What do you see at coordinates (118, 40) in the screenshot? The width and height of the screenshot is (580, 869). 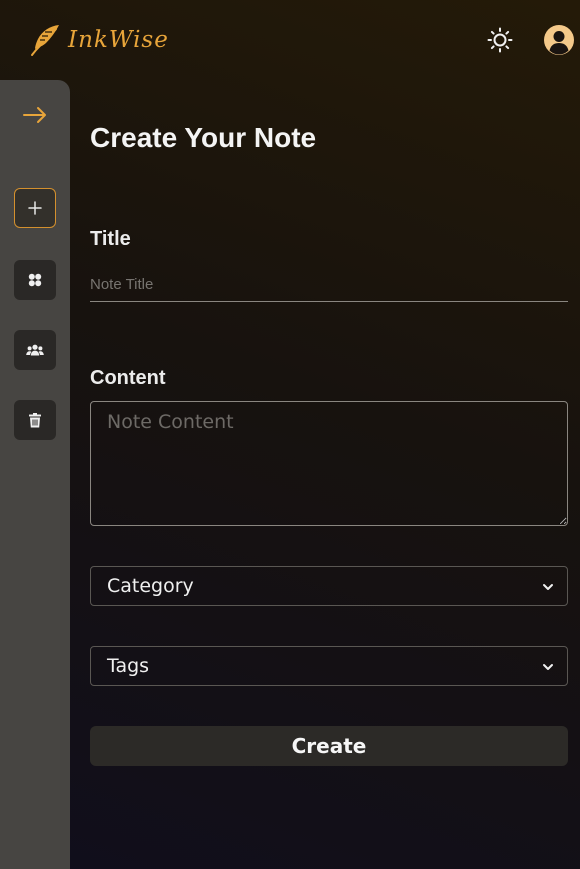 I see `app-name: InkWise` at bounding box center [118, 40].